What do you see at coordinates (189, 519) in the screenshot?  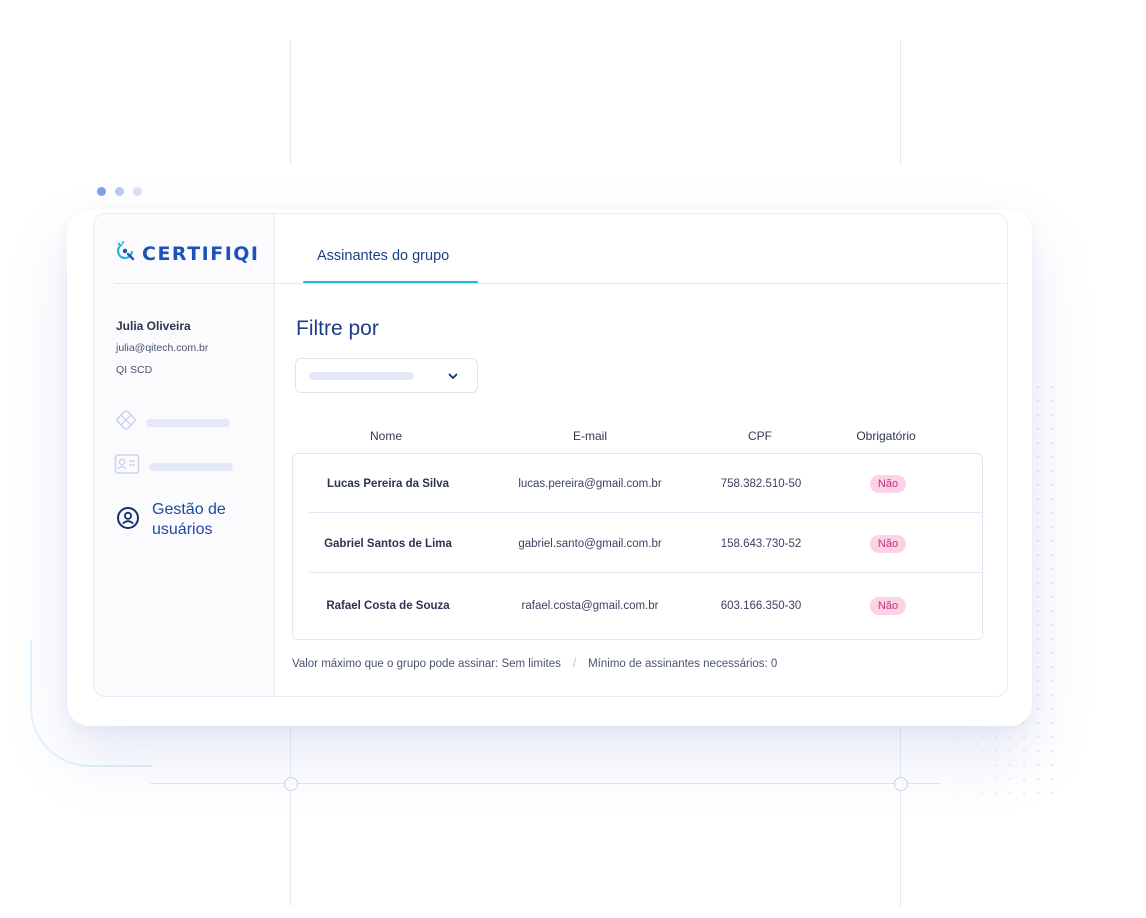 I see `sidebar-item-label: Gestão de usuários` at bounding box center [189, 519].